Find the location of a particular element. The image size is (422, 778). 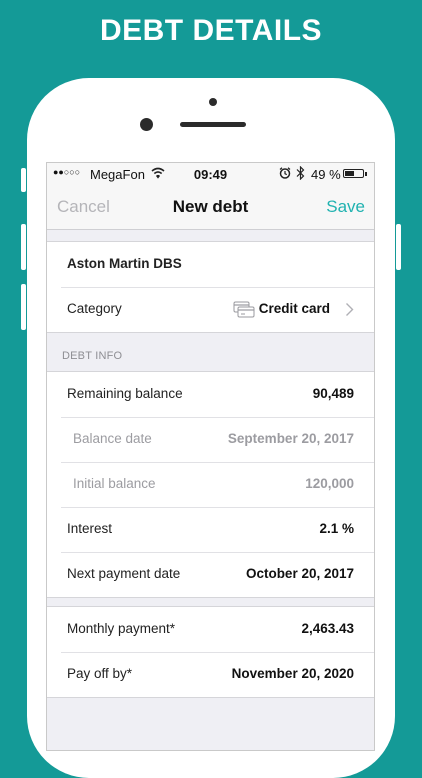

battery-level is located at coordinates (349, 173).